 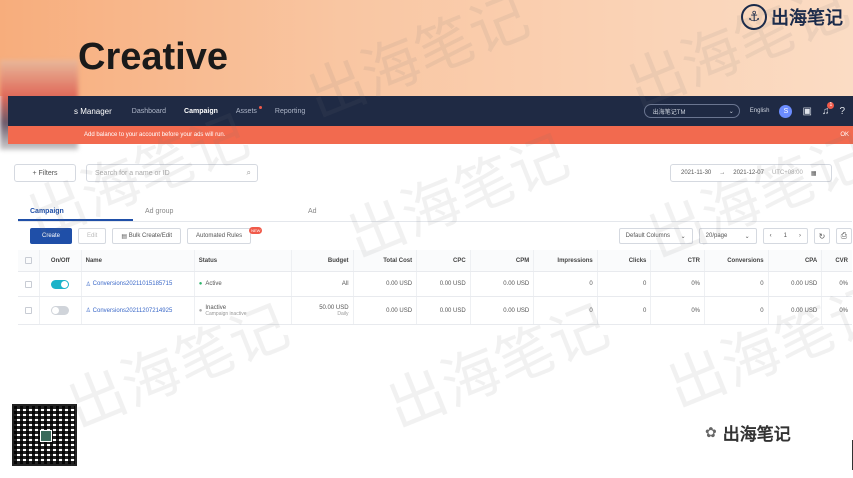 I want to click on columns-select: Default Columns ⌄, so click(x=655, y=236).